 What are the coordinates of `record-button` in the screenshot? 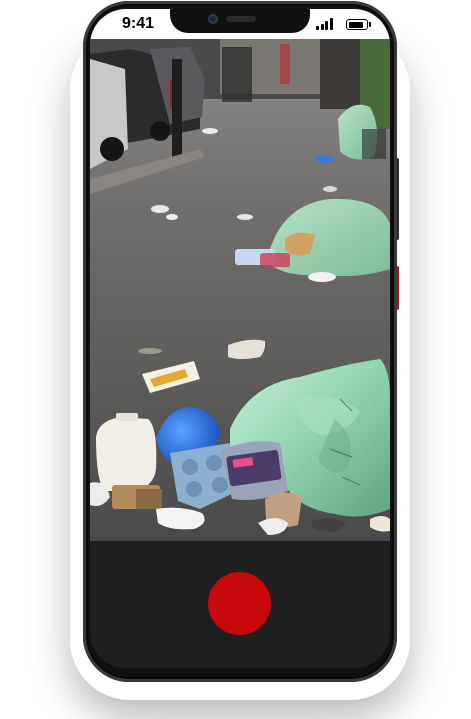 It's located at (239, 603).